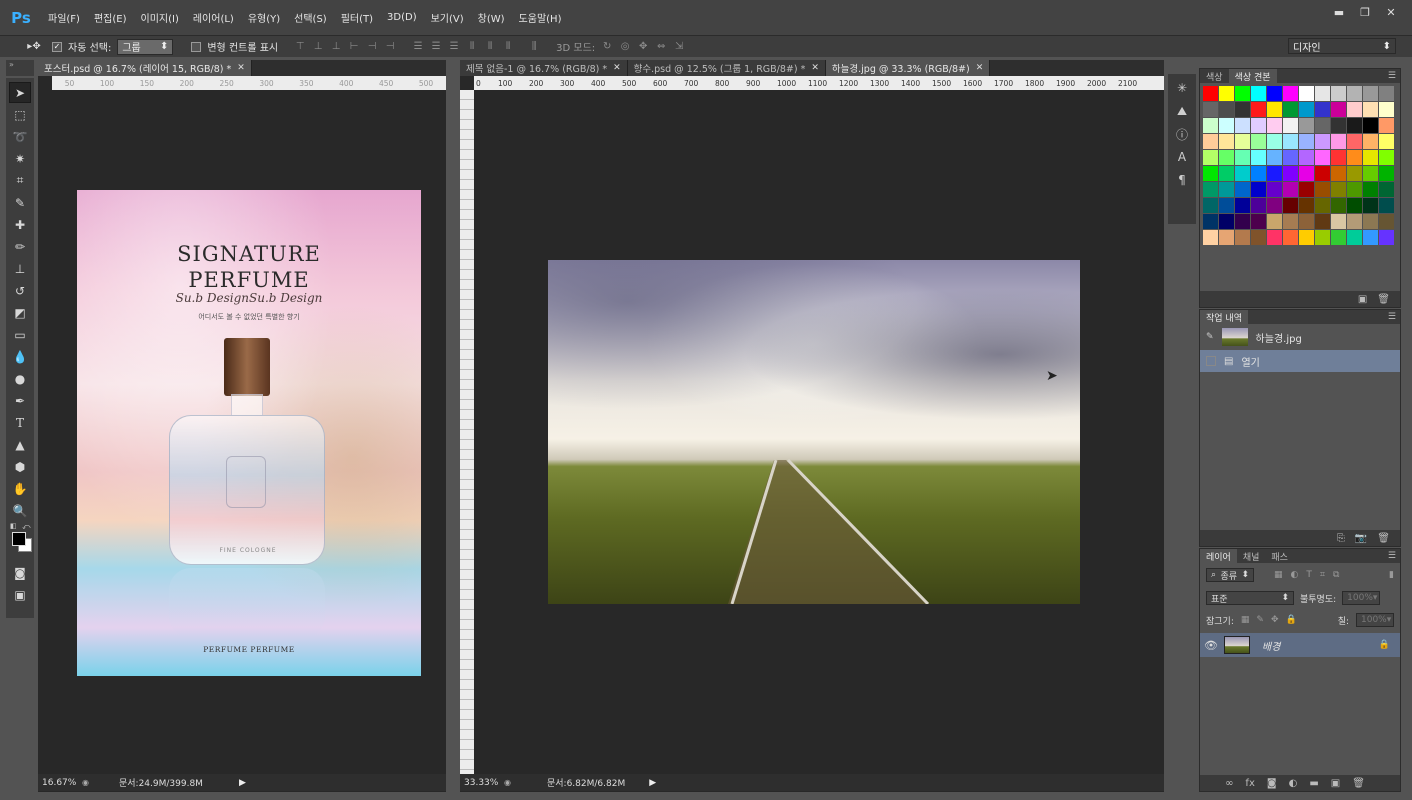  I want to click on tab-sky-landscape: 하늘경.jpg @ 33.3% (RGB/8#) ✕, so click(908, 68).